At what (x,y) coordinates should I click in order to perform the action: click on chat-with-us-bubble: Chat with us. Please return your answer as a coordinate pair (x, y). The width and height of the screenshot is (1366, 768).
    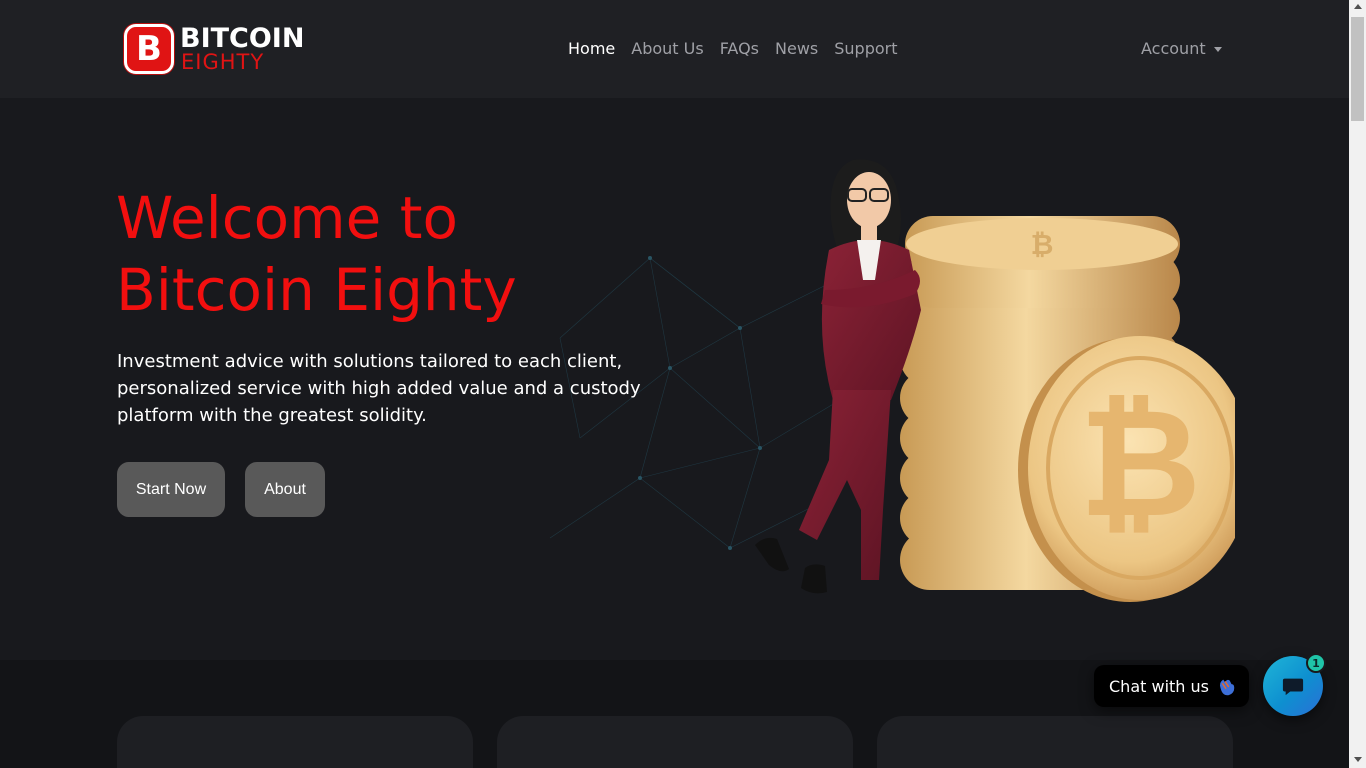
    Looking at the image, I should click on (1171, 686).